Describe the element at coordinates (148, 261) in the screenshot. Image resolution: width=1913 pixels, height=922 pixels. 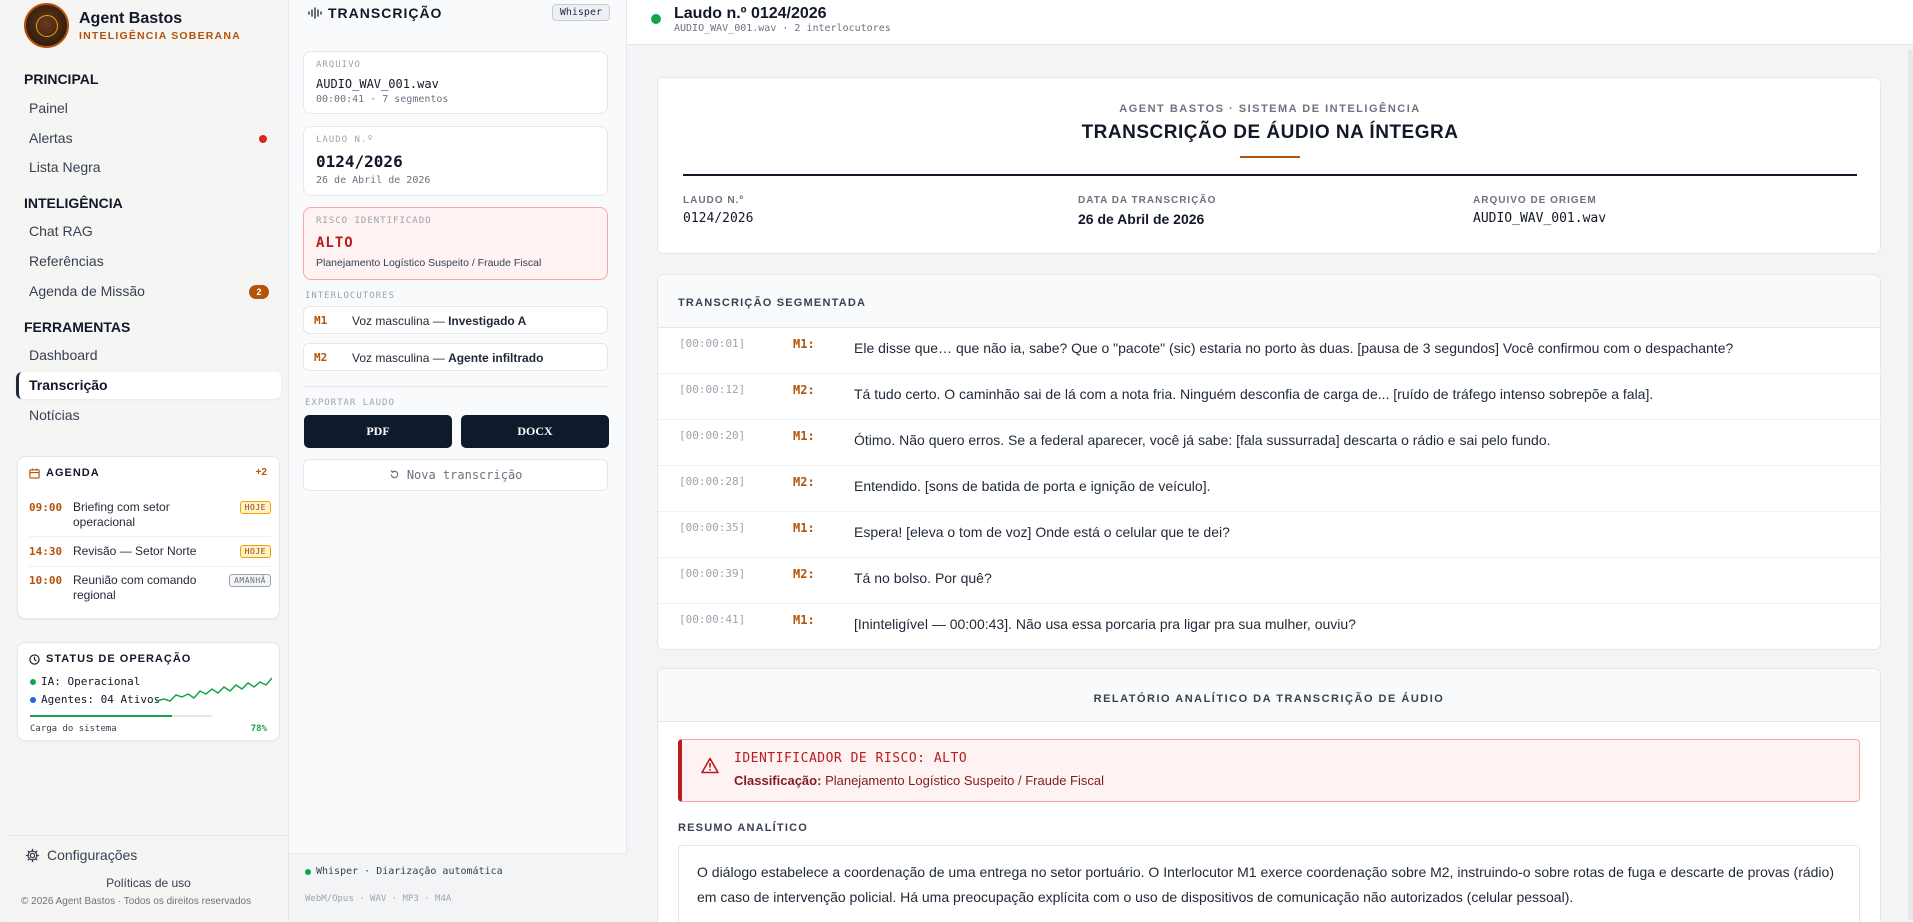
I see `nav-item-referencias: Referências` at that location.